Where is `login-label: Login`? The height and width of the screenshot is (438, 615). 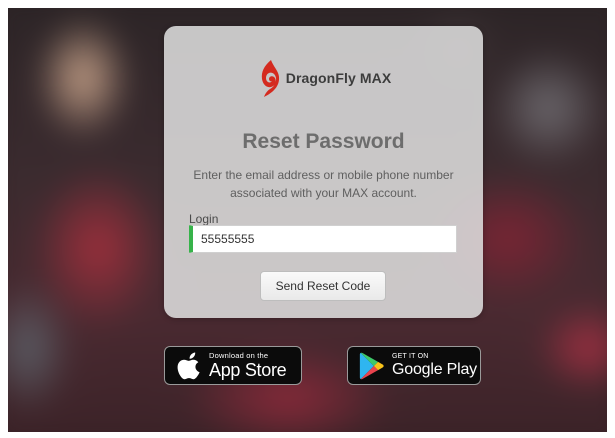
login-label: Login is located at coordinates (204, 219).